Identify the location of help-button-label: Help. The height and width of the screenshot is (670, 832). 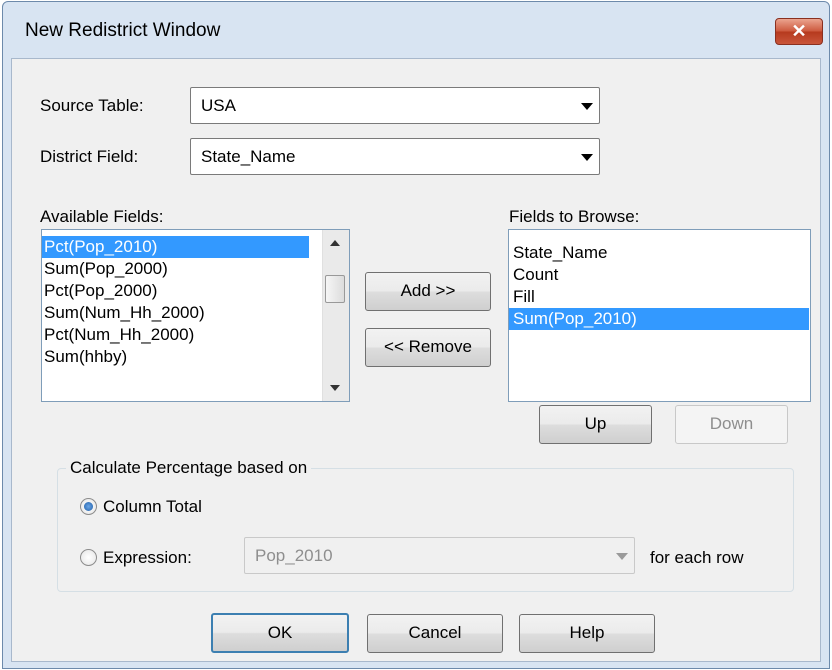
(587, 632).